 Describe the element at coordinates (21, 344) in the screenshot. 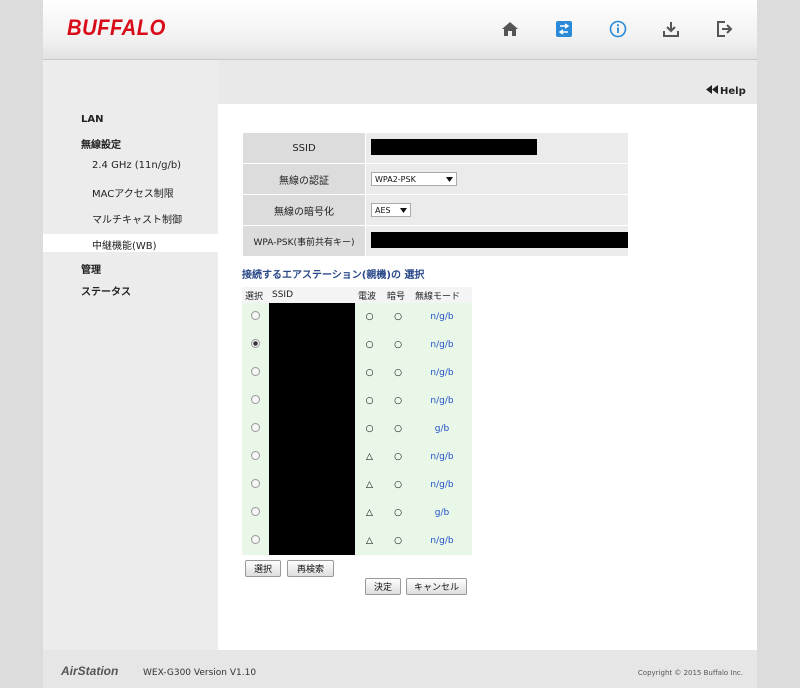

I see `outer-margin-left` at that location.